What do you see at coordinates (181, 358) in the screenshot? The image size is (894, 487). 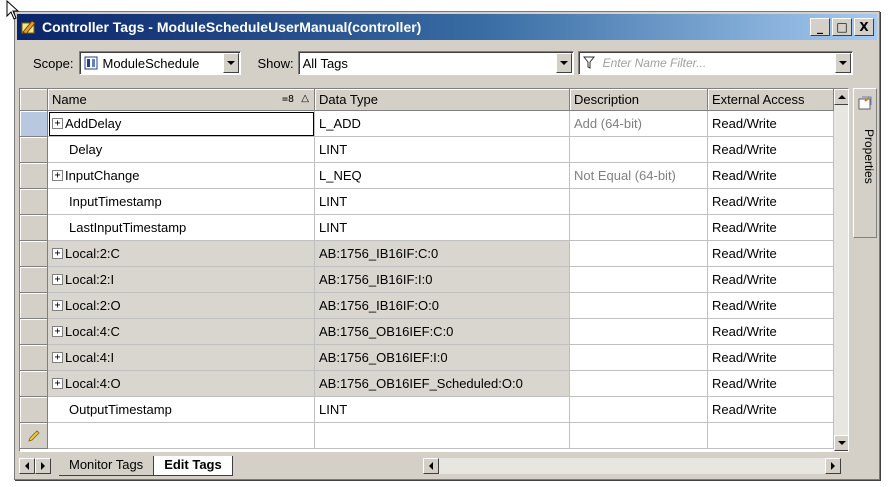 I see `tag-name-cell: + Local:4:I` at bounding box center [181, 358].